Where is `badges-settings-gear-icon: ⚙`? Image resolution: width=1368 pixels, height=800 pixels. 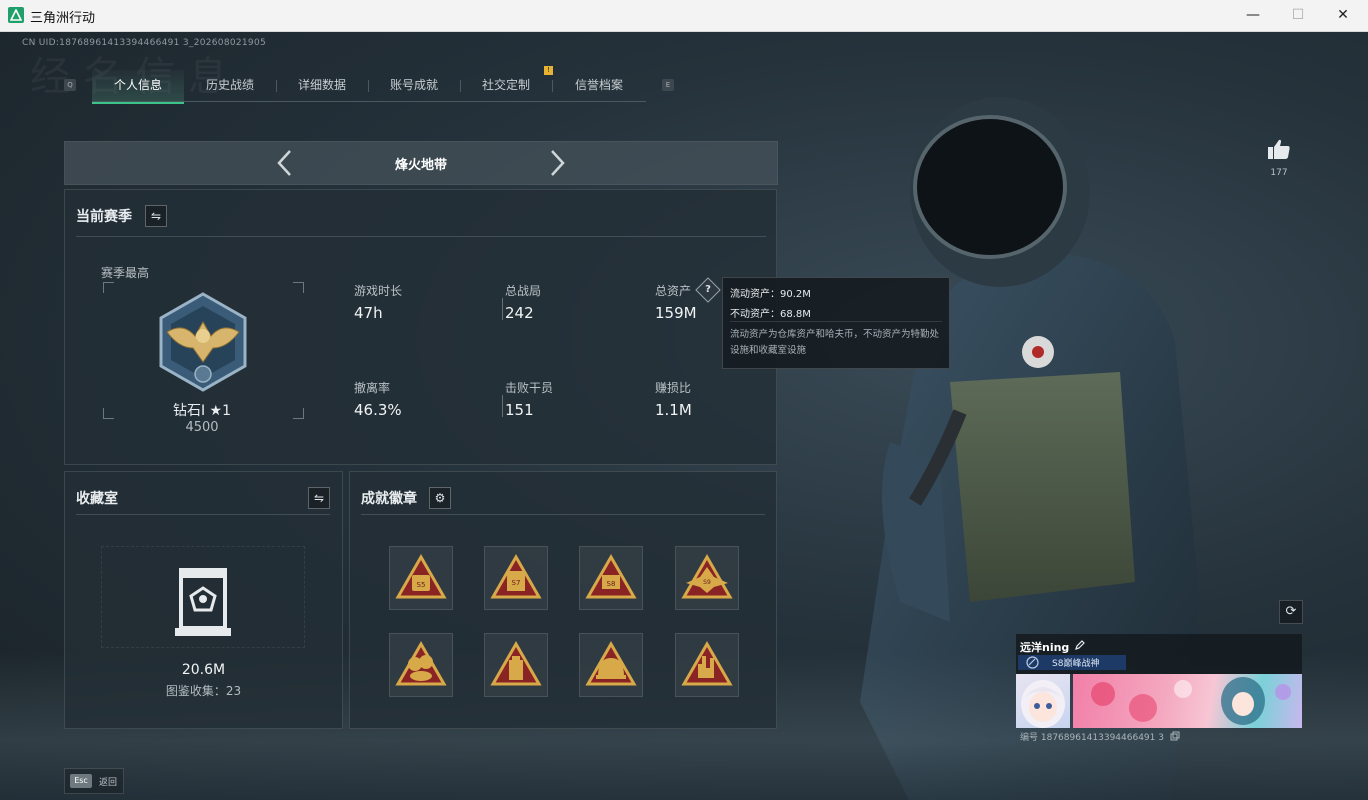
badges-settings-gear-icon: ⚙ is located at coordinates (440, 498).